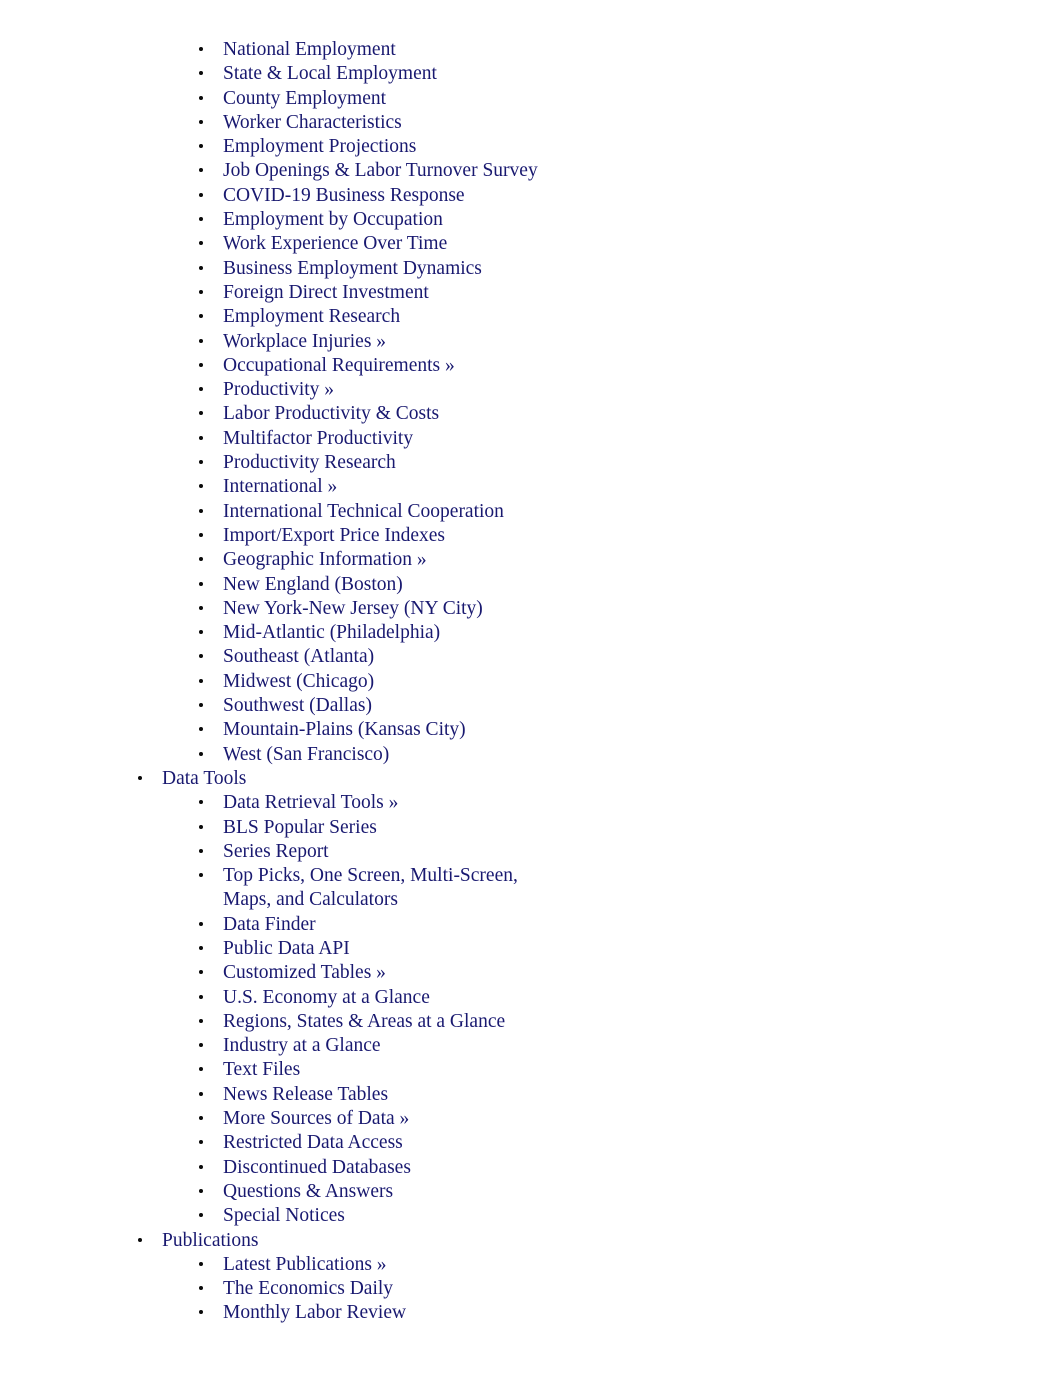 The image size is (1062, 1377). Describe the element at coordinates (531, 536) in the screenshot. I see `outline-item: Import/Export Price Indexes` at that location.